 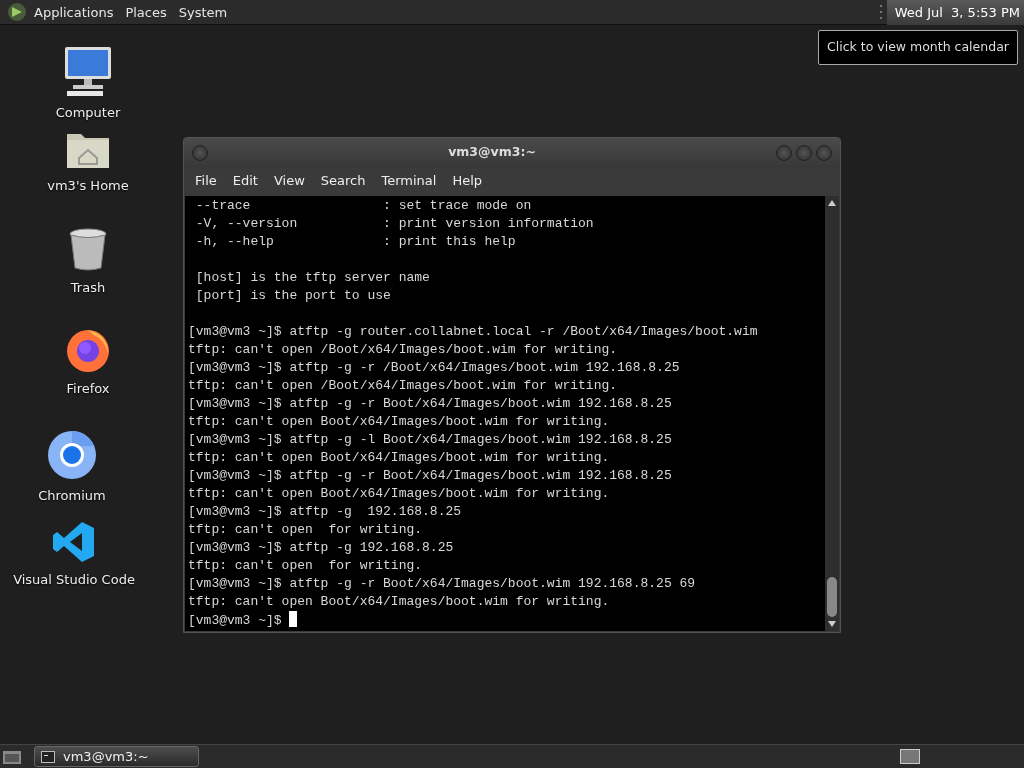 What do you see at coordinates (12, 756) in the screenshot?
I see `show-desktop-icon` at bounding box center [12, 756].